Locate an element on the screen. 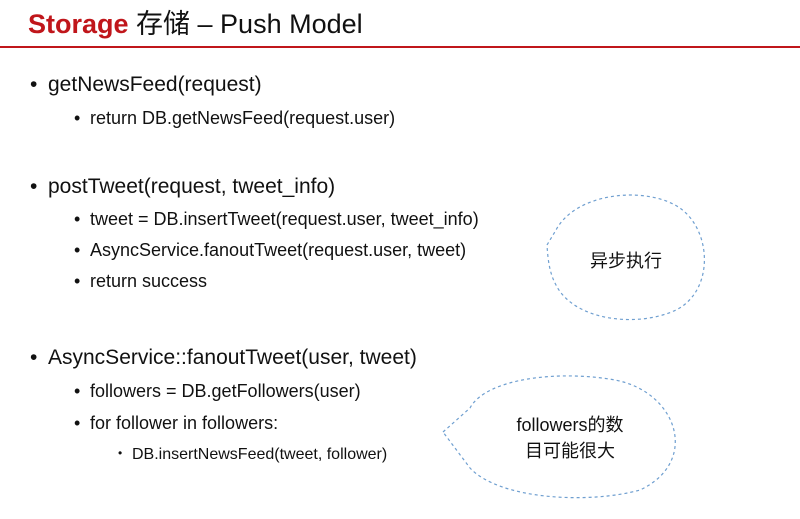 This screenshot has width=800, height=519. callout-text-followers-line1: followers的数 is located at coordinates (570, 425).